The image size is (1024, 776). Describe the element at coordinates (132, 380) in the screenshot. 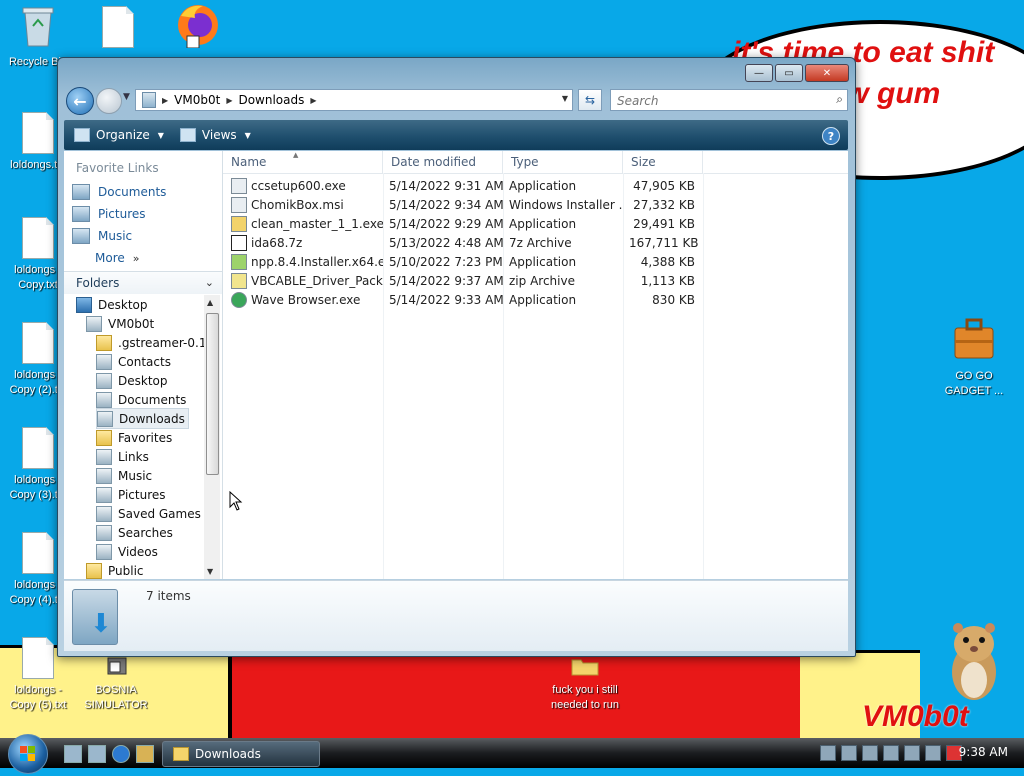

I see `tree-item-desktop-sub: Desktop` at that location.